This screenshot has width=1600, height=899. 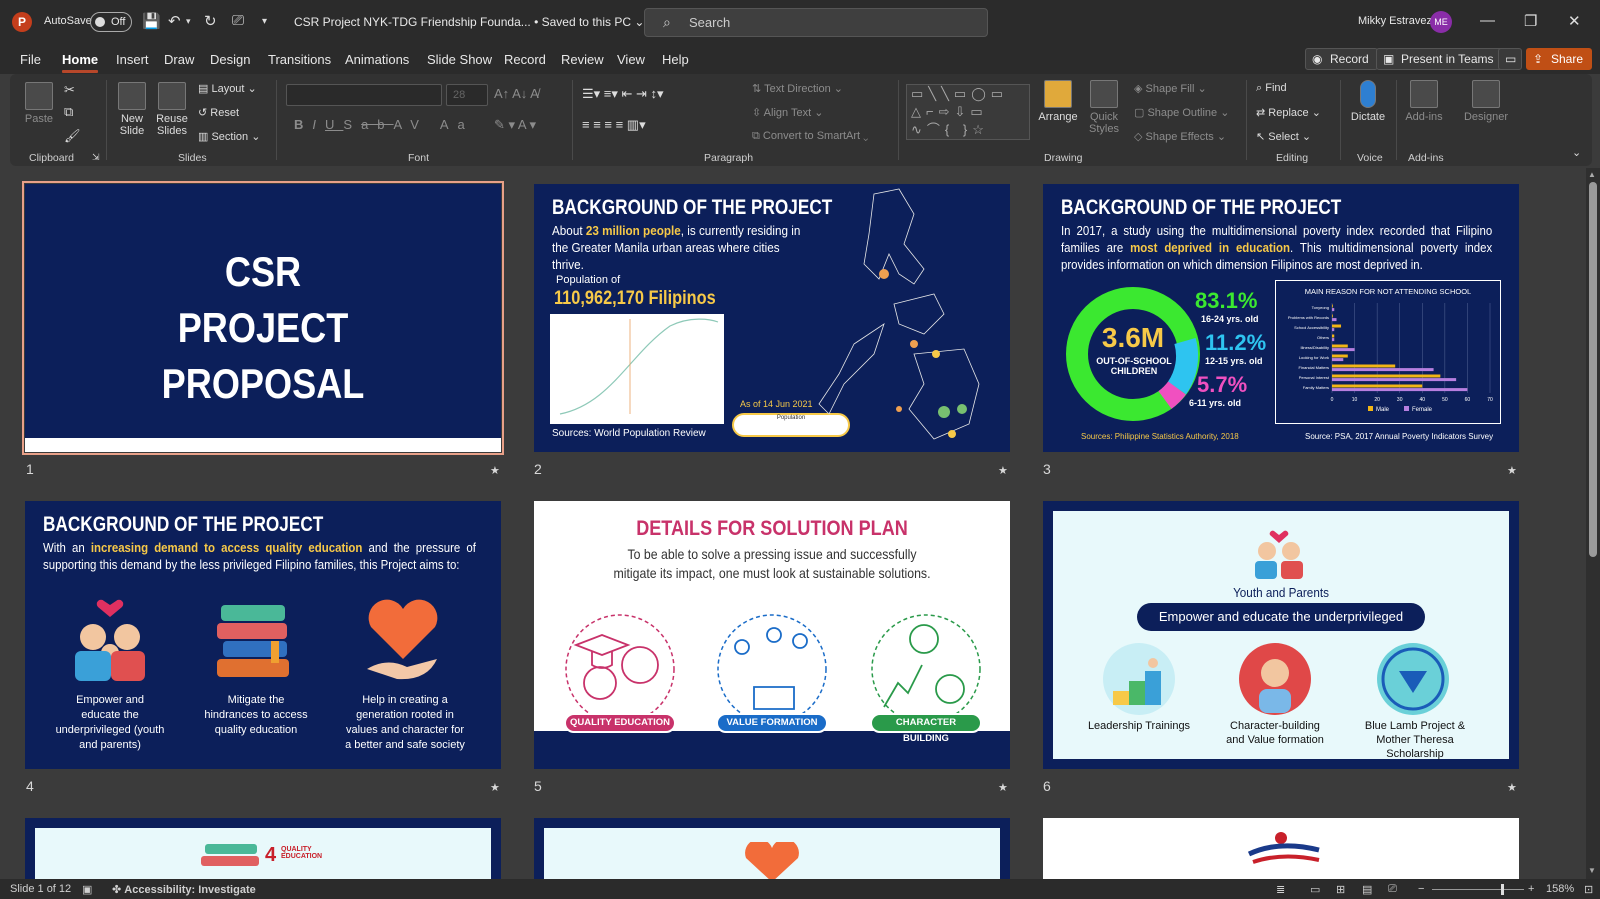 What do you see at coordinates (1487, 20) in the screenshot?
I see `minimize-icon: —` at bounding box center [1487, 20].